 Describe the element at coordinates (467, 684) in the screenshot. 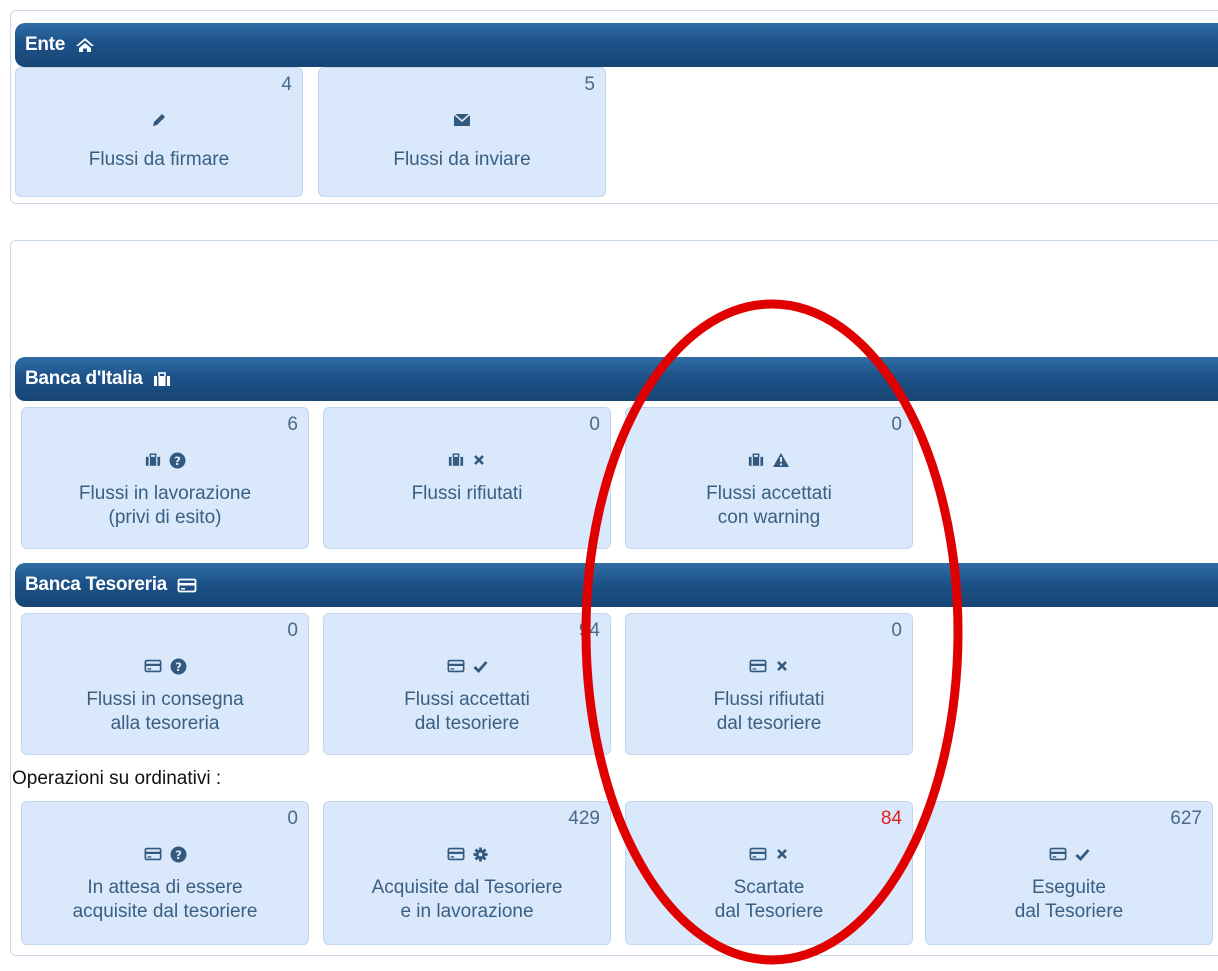

I see `tile-flussi-accettati-tesoriere: 94 Flussi accettati dal tesoriere` at that location.